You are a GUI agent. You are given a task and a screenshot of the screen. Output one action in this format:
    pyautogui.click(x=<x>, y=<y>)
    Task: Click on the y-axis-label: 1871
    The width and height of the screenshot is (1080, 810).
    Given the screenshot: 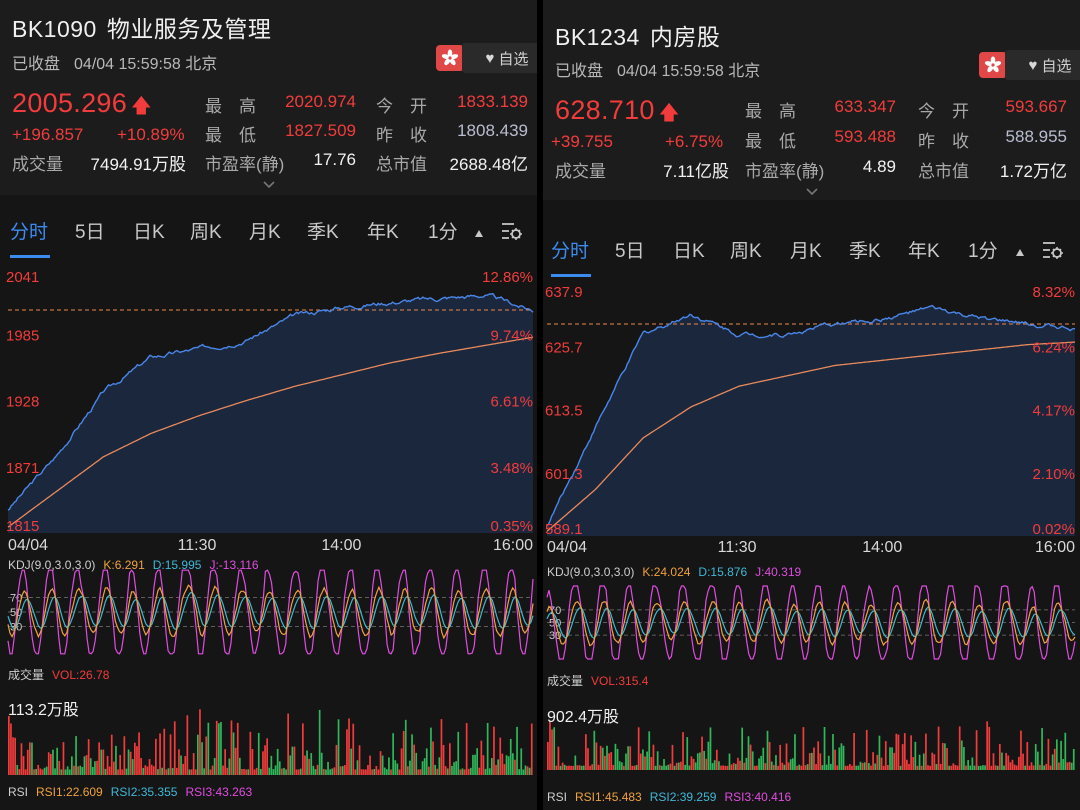 What is the action you would take?
    pyautogui.click(x=22, y=468)
    